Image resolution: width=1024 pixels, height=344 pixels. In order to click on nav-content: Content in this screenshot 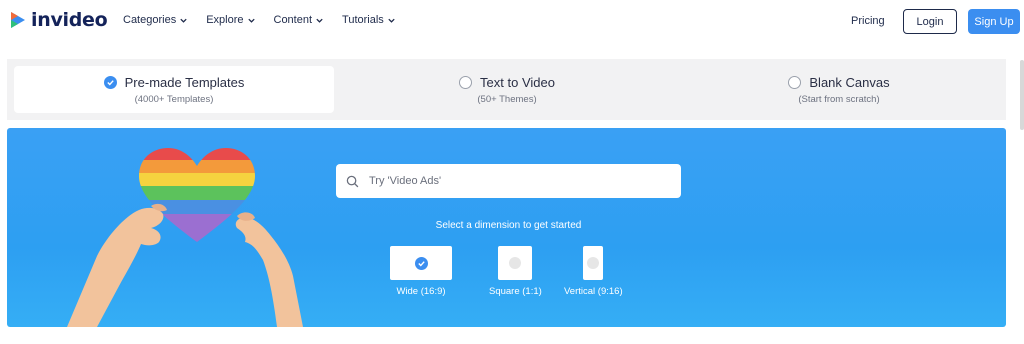, I will do `click(299, 20)`.